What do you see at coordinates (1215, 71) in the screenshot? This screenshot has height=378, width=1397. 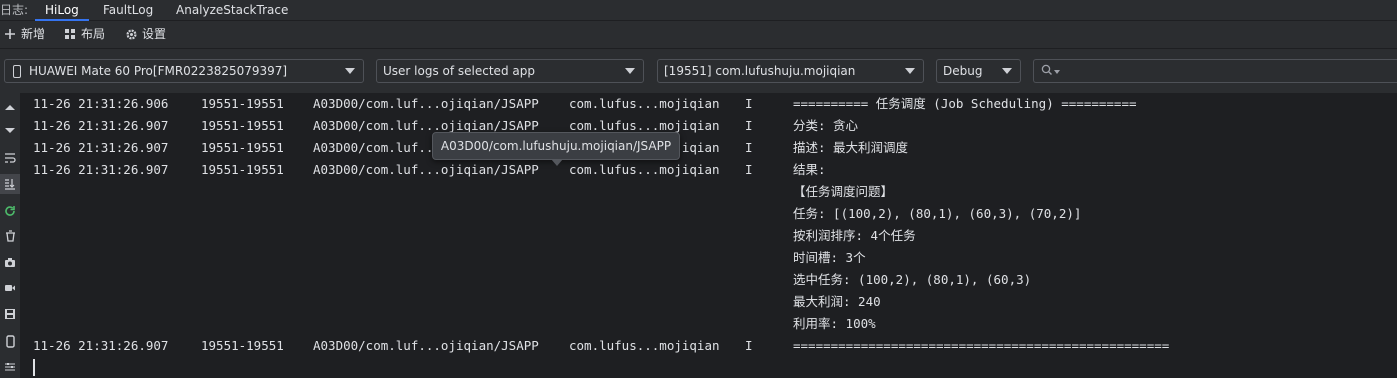 I see `log-search-input` at bounding box center [1215, 71].